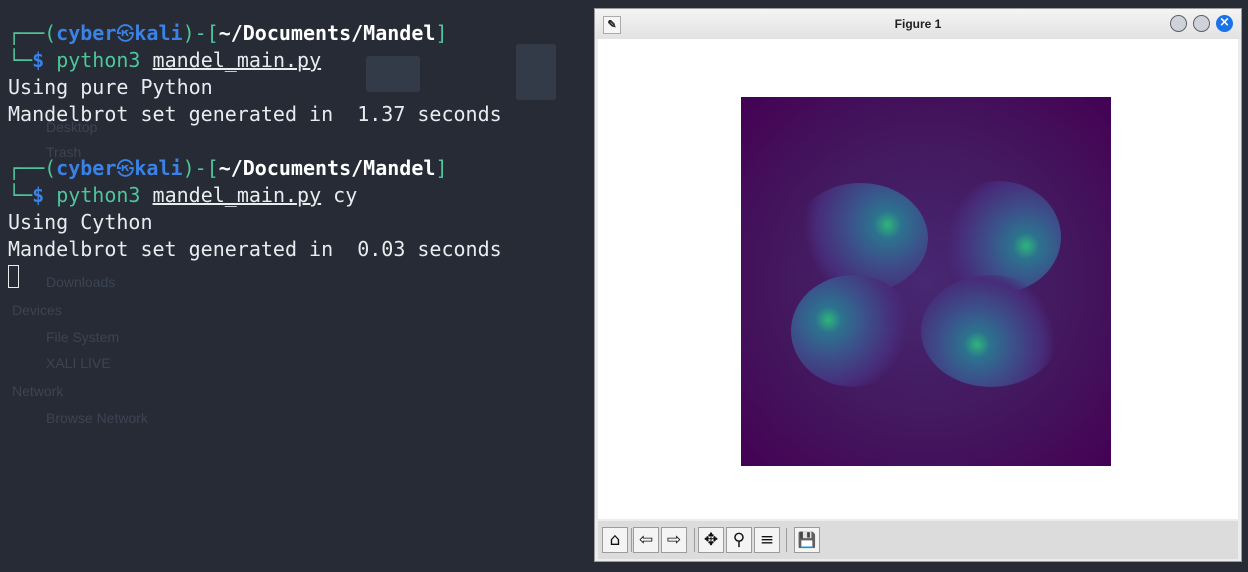 The height and width of the screenshot is (572, 1248). Describe the element at coordinates (674, 540) in the screenshot. I see `forward-arrow-icon: ⇨` at that location.